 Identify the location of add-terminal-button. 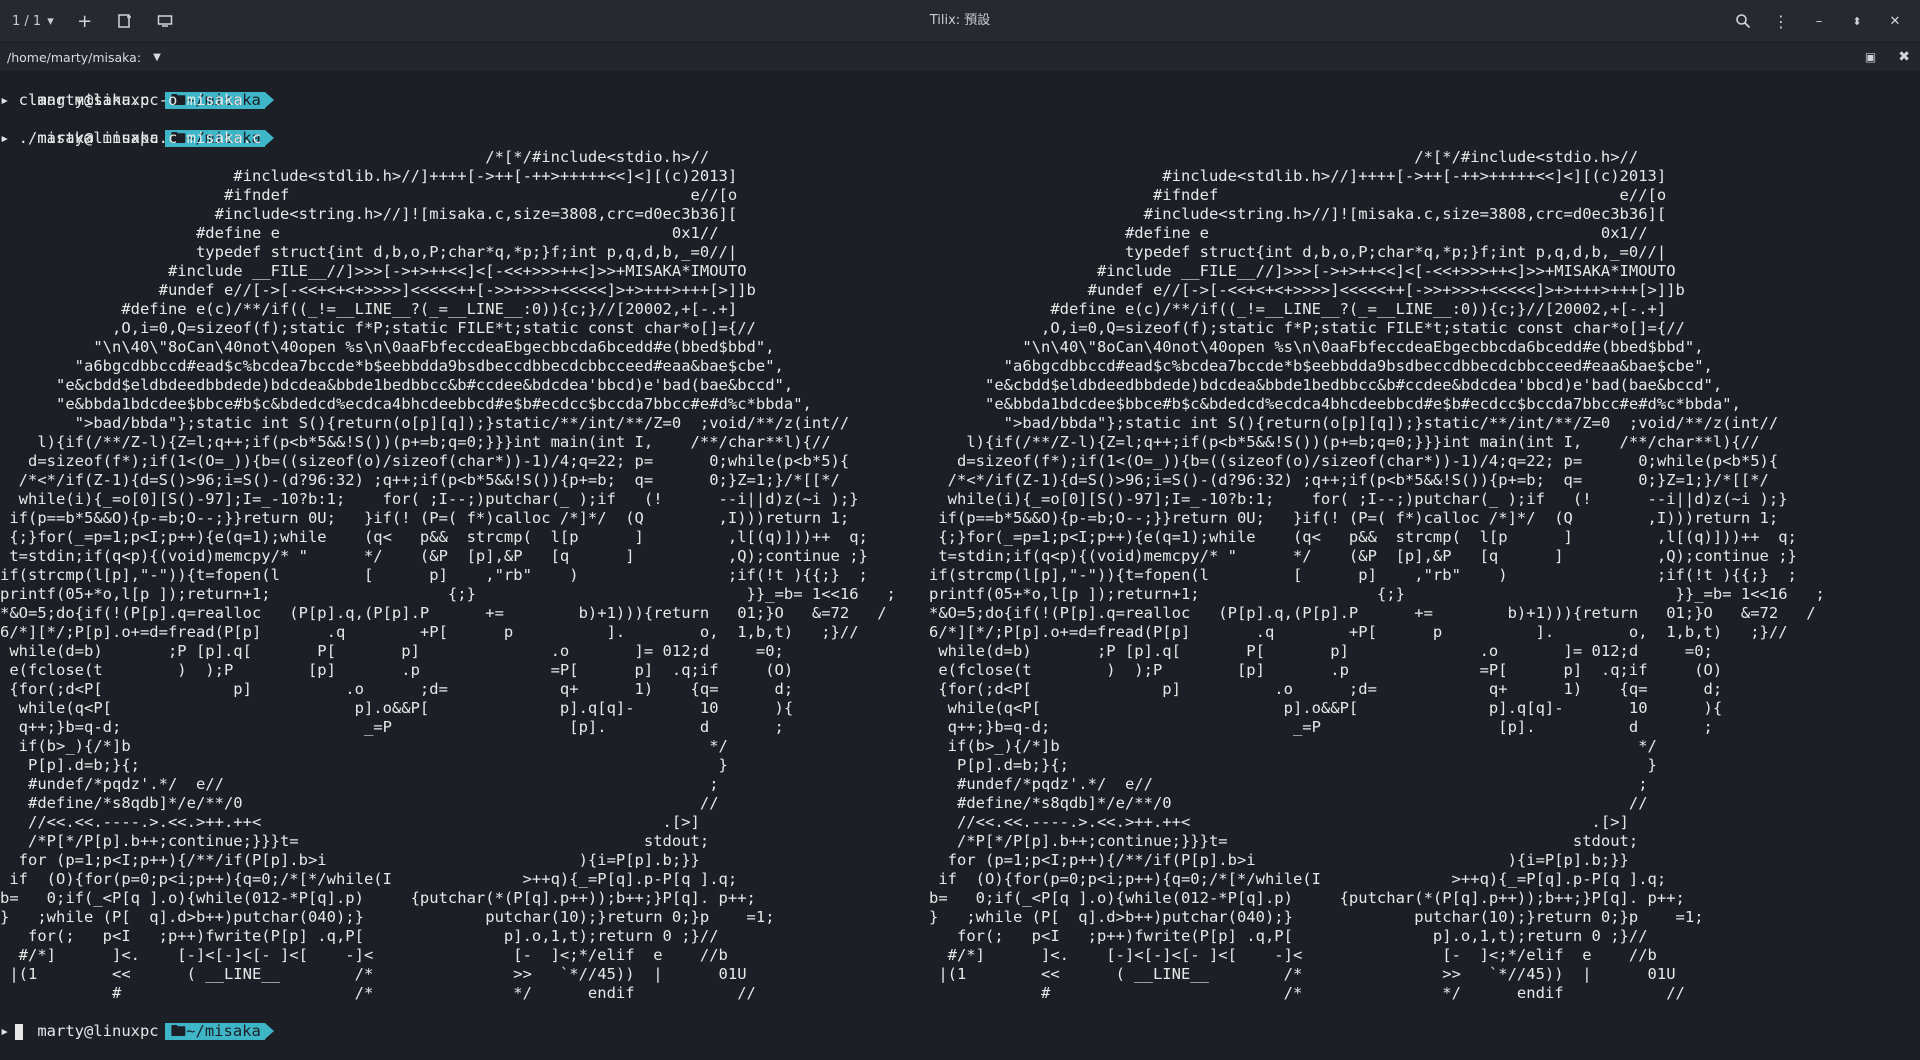
(125, 21).